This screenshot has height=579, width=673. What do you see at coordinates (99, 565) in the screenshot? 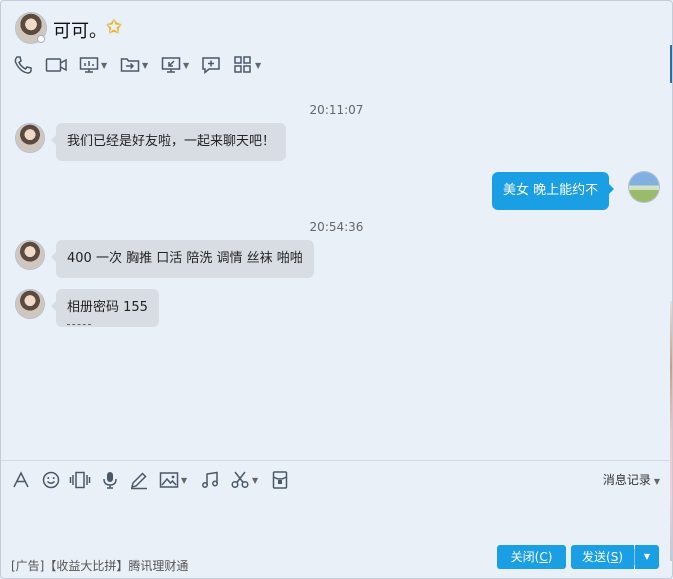
I see `ad-link: [广告]【收益大比拼】腾讯理财通` at bounding box center [99, 565].